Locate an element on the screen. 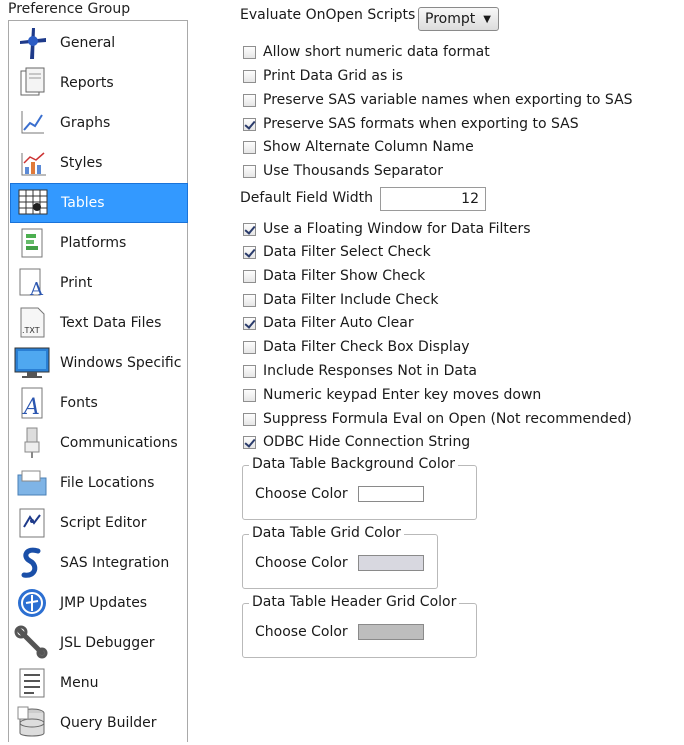 This screenshot has height=745, width=684. sidebar-item-label: Platforms is located at coordinates (93, 243).